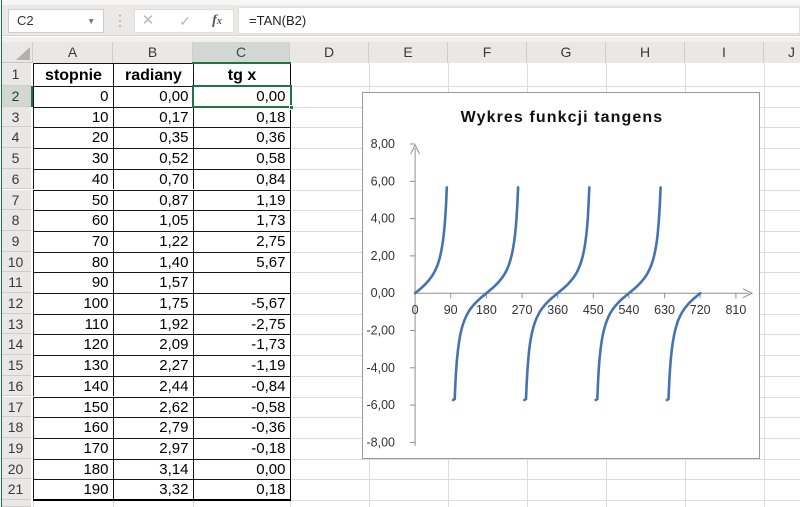 This screenshot has height=507, width=800. What do you see at coordinates (383, 293) in the screenshot?
I see `svg-text: 0,00` at bounding box center [383, 293].